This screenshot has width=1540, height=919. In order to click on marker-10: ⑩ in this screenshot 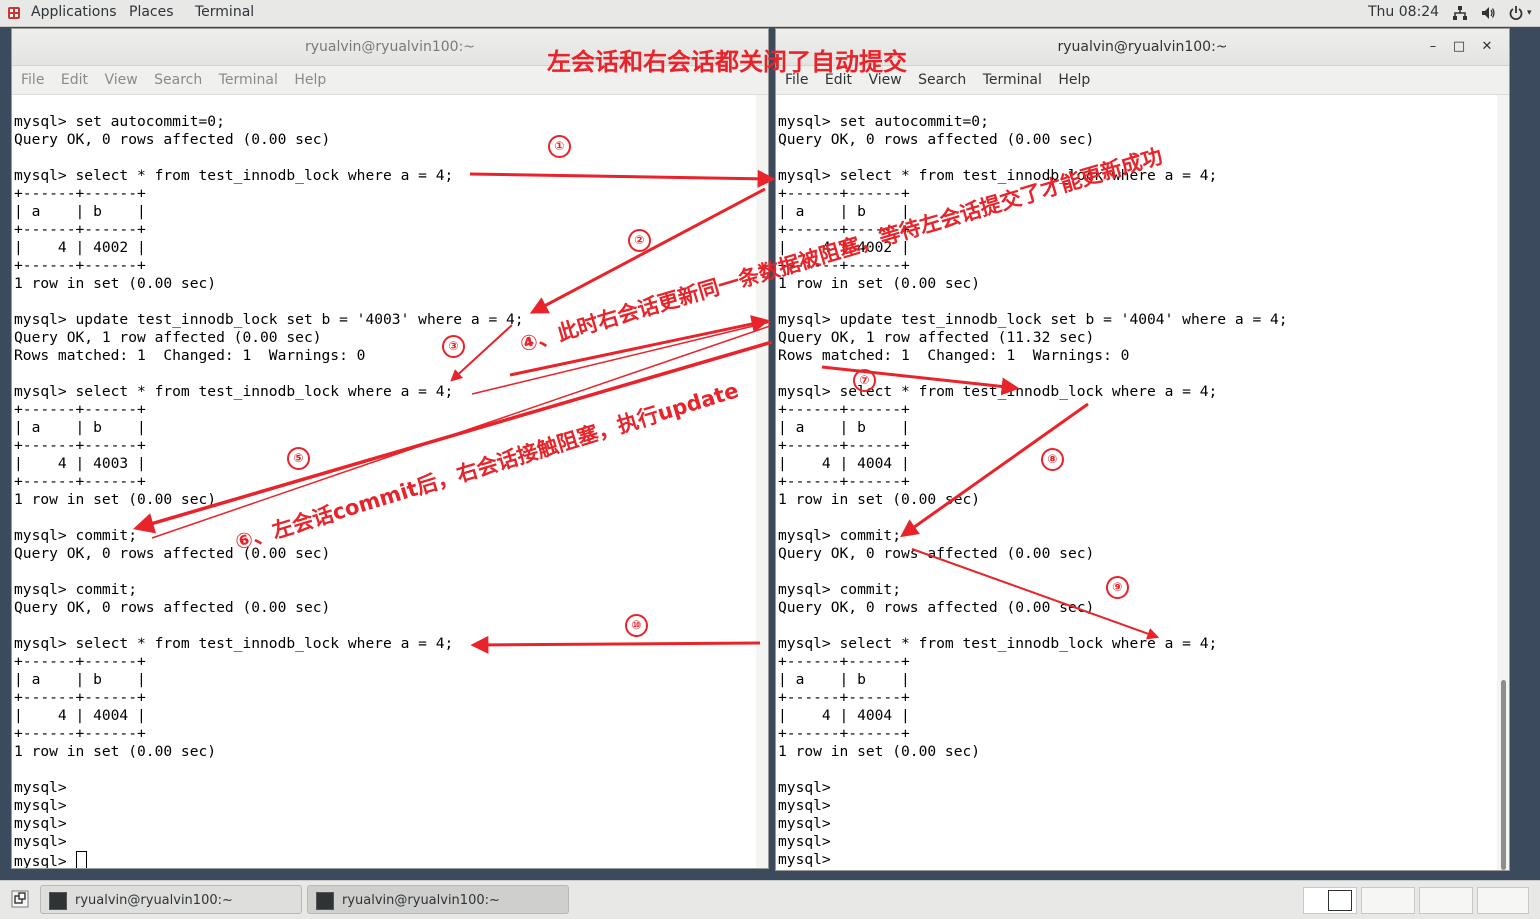, I will do `click(636, 625)`.